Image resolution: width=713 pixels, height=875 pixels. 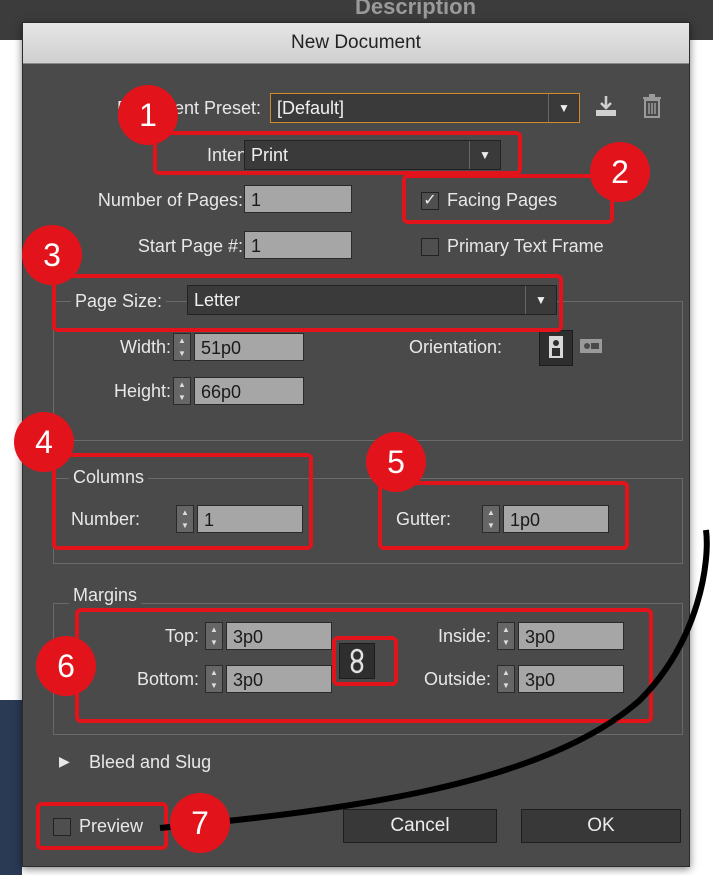 What do you see at coordinates (396, 462) in the screenshot?
I see `callout-badge-5: 5` at bounding box center [396, 462].